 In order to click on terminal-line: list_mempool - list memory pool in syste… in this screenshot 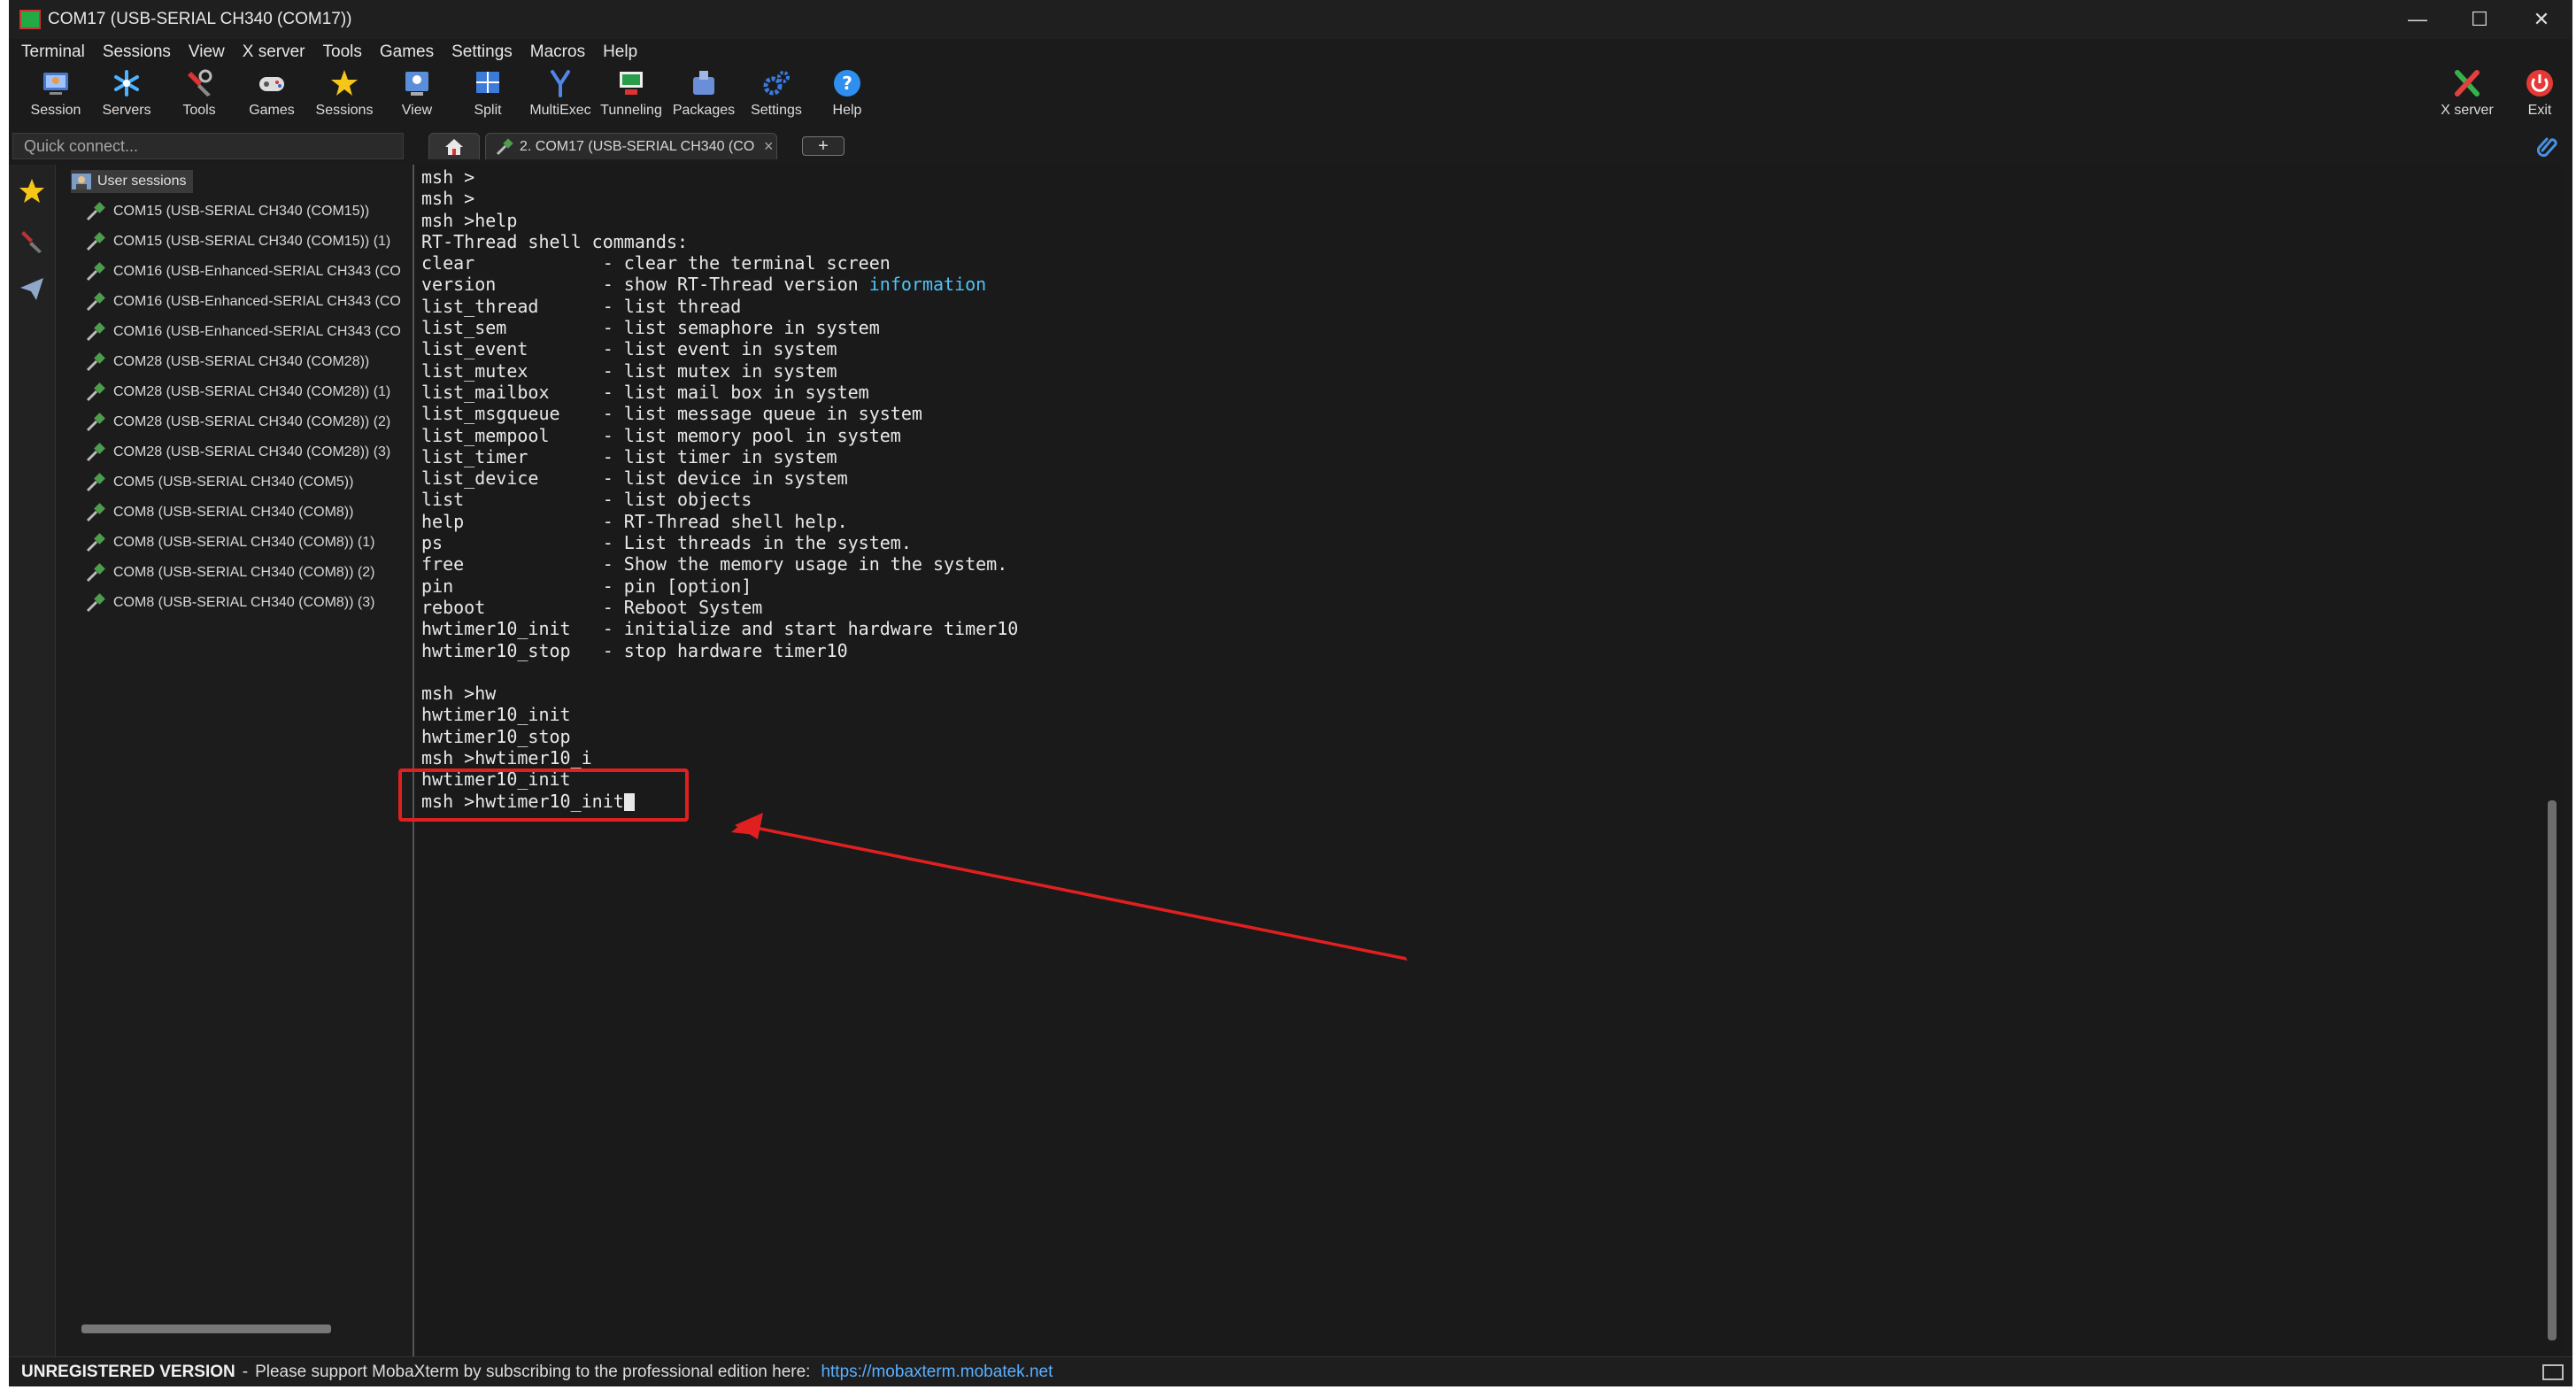, I will do `click(719, 436)`.